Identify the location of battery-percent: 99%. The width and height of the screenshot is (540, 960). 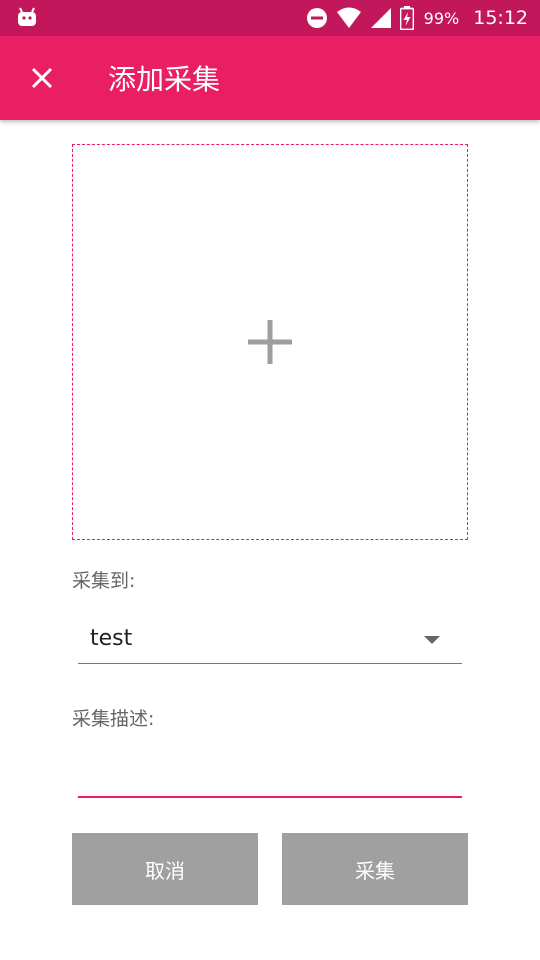
(441, 18).